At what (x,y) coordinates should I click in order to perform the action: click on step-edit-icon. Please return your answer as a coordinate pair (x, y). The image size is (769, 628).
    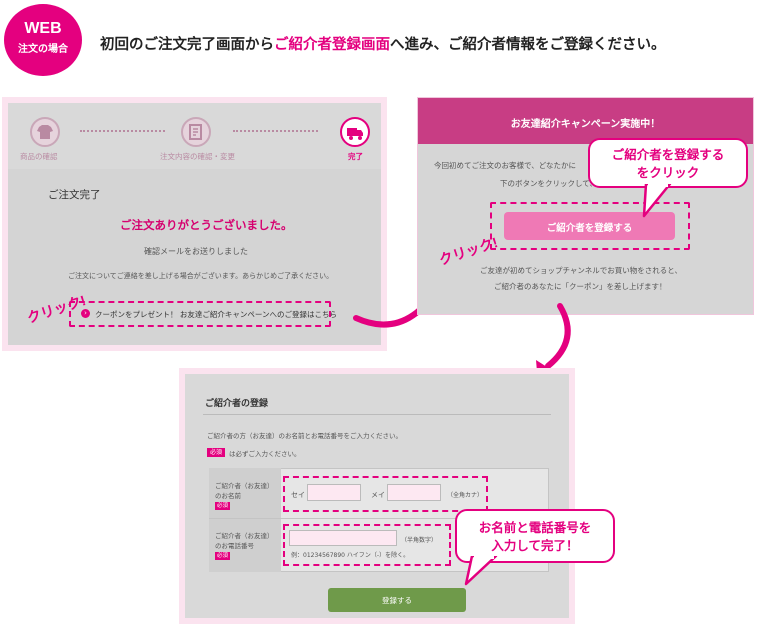
    Looking at the image, I should click on (196, 132).